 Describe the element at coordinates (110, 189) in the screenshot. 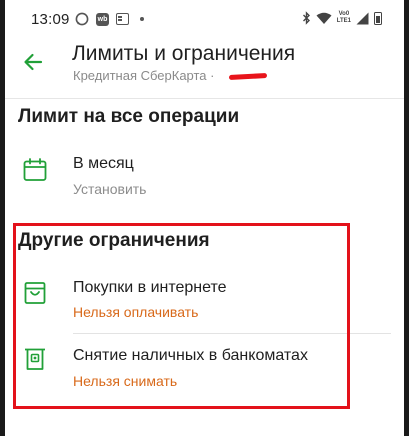

I see `list-item-status: Установить` at that location.